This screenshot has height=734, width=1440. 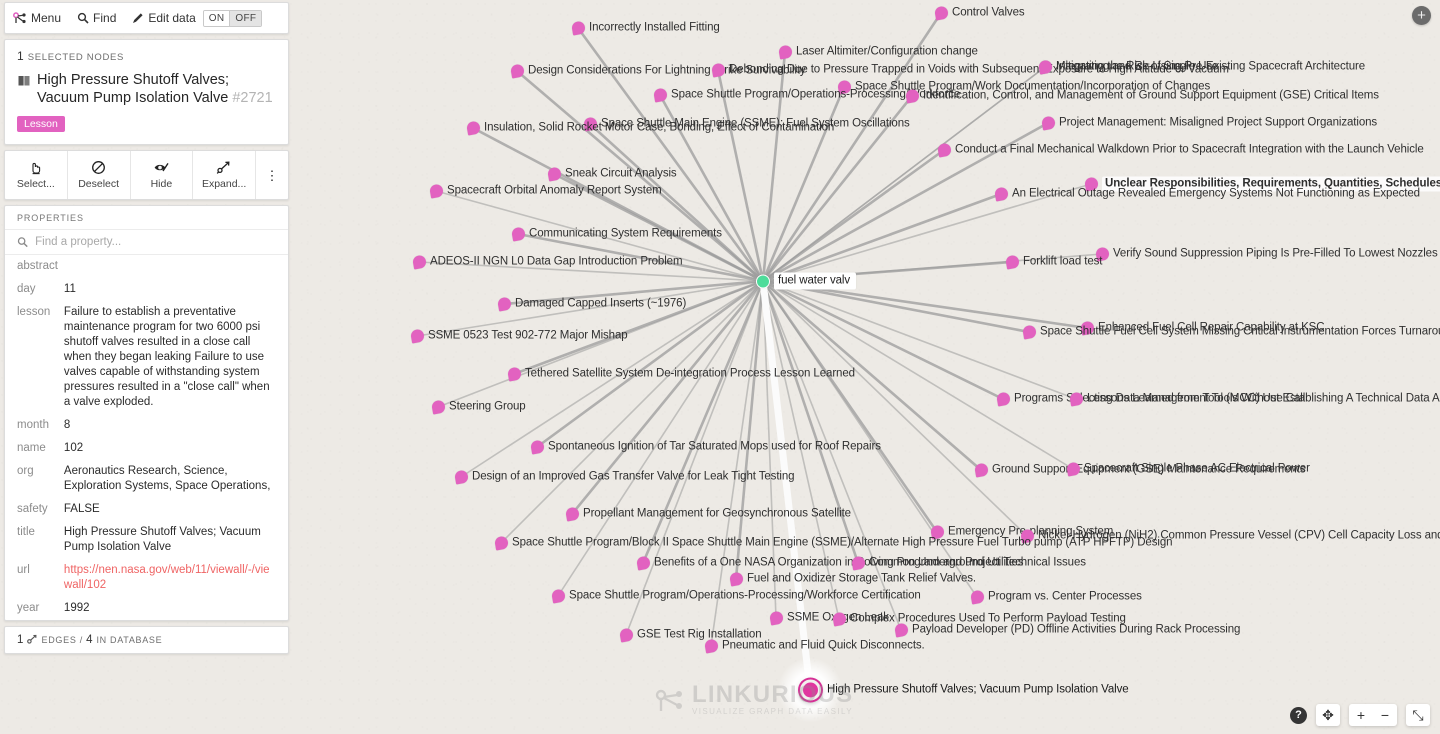 What do you see at coordinates (197, 18) in the screenshot?
I see `edit-data-control: Edit data ON OFF` at bounding box center [197, 18].